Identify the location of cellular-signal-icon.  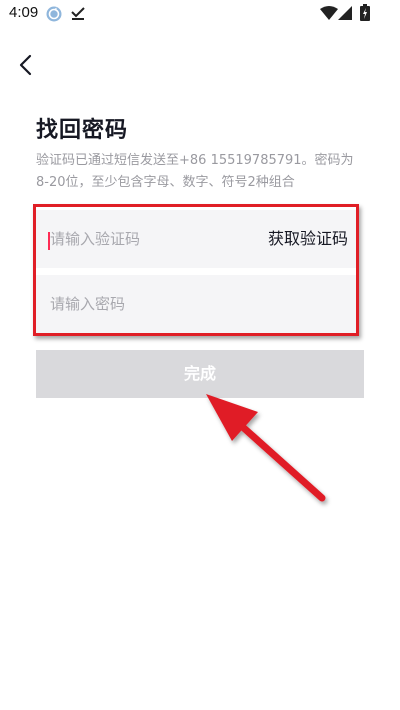
(345, 13).